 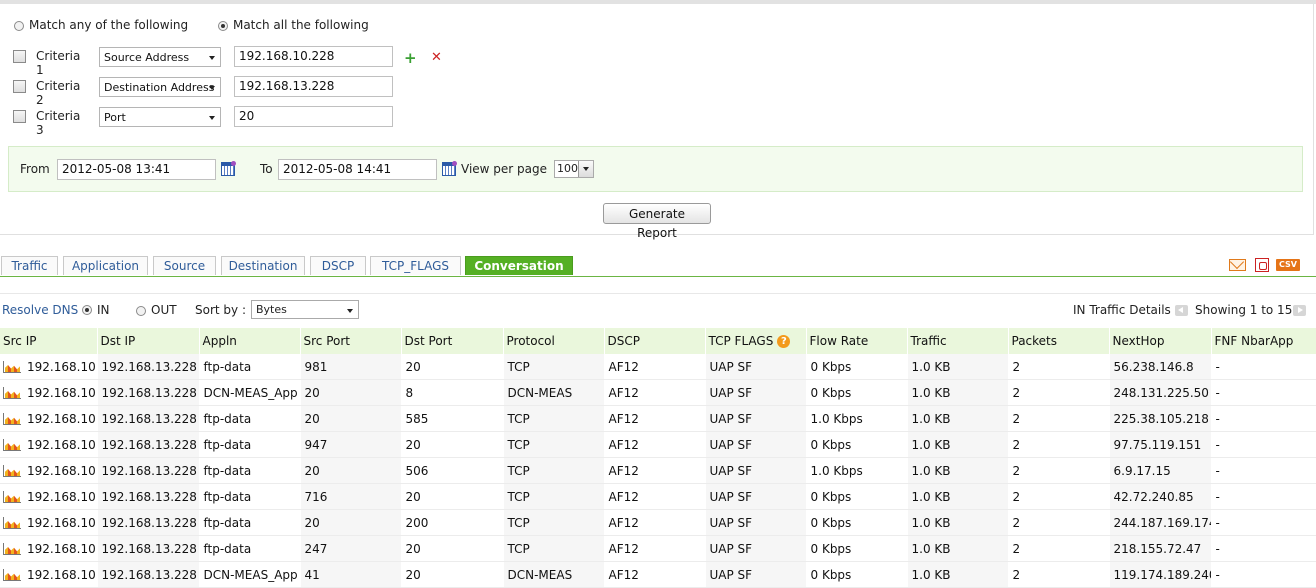 What do you see at coordinates (1160, 341) in the screenshot?
I see `column-header-nexthop: NextHop` at bounding box center [1160, 341].